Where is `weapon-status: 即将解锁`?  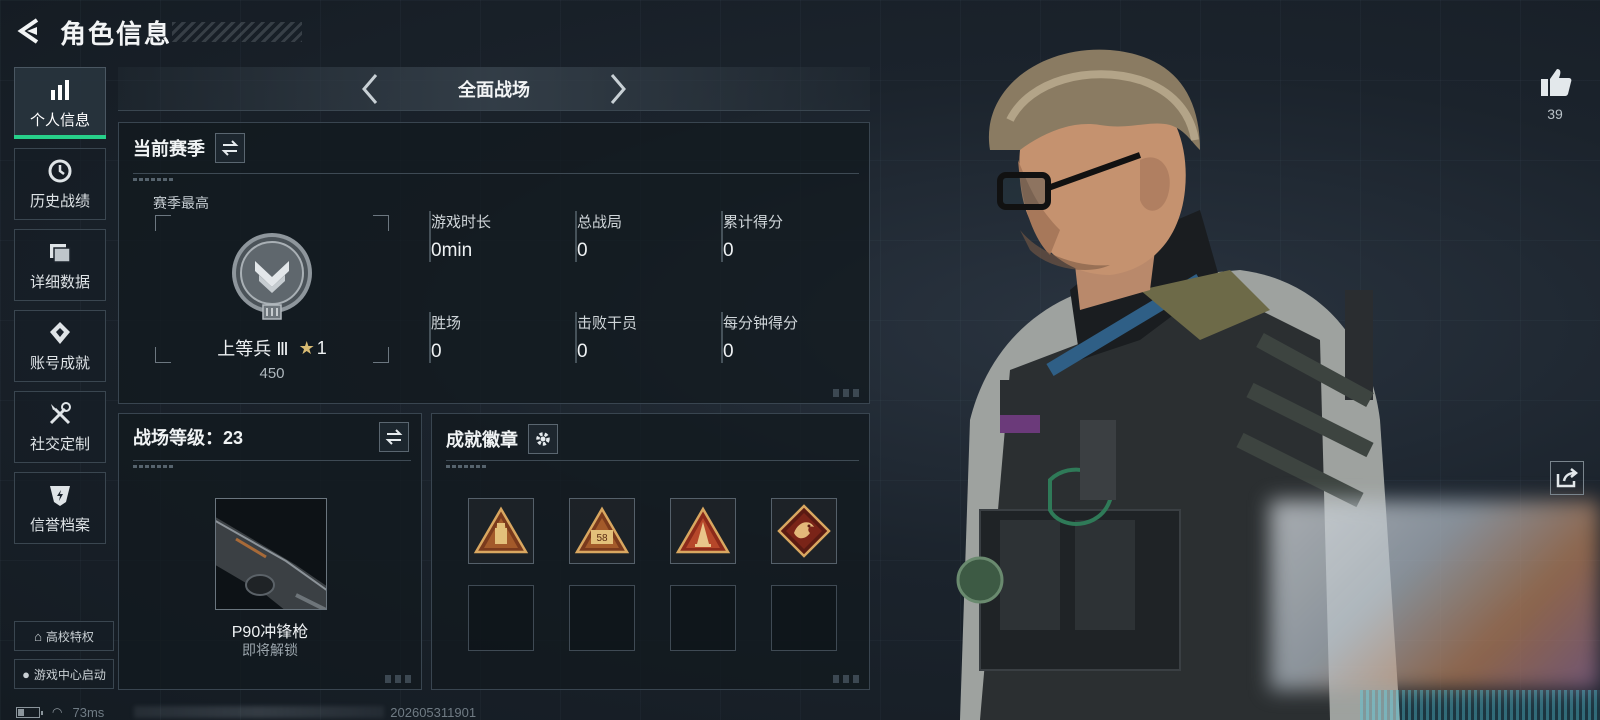
weapon-status: 即将解锁 is located at coordinates (270, 650).